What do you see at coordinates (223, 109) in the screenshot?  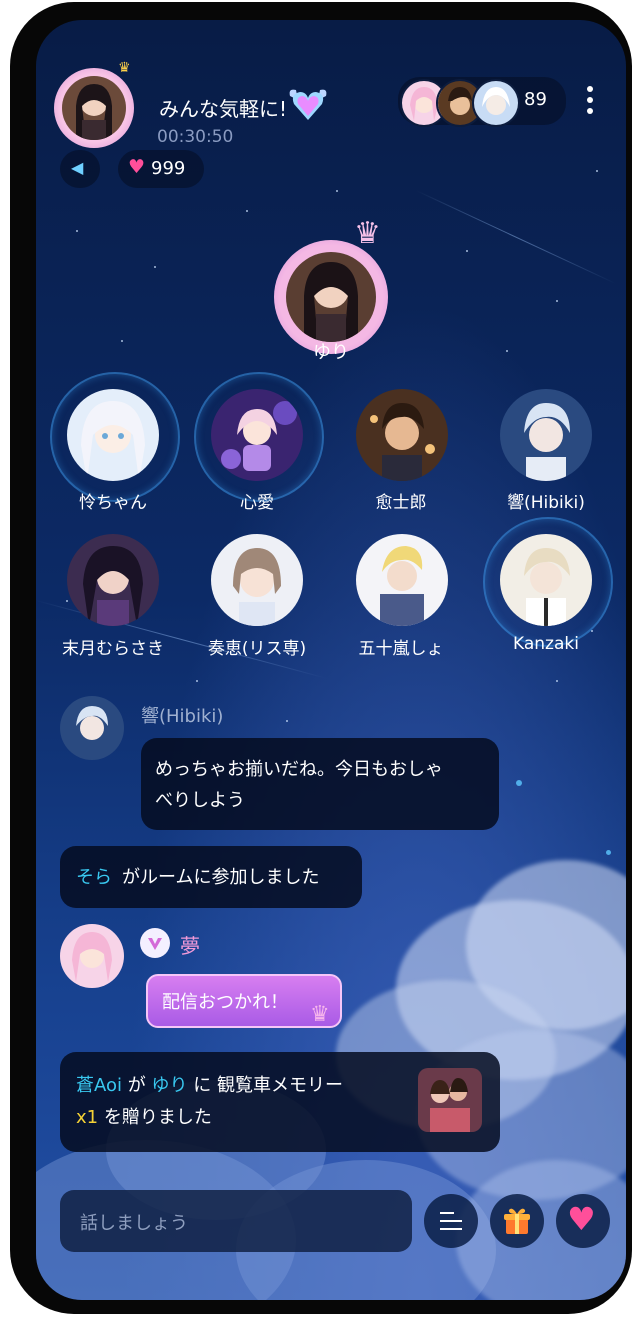 I see `room-title: みんな気軽に!` at bounding box center [223, 109].